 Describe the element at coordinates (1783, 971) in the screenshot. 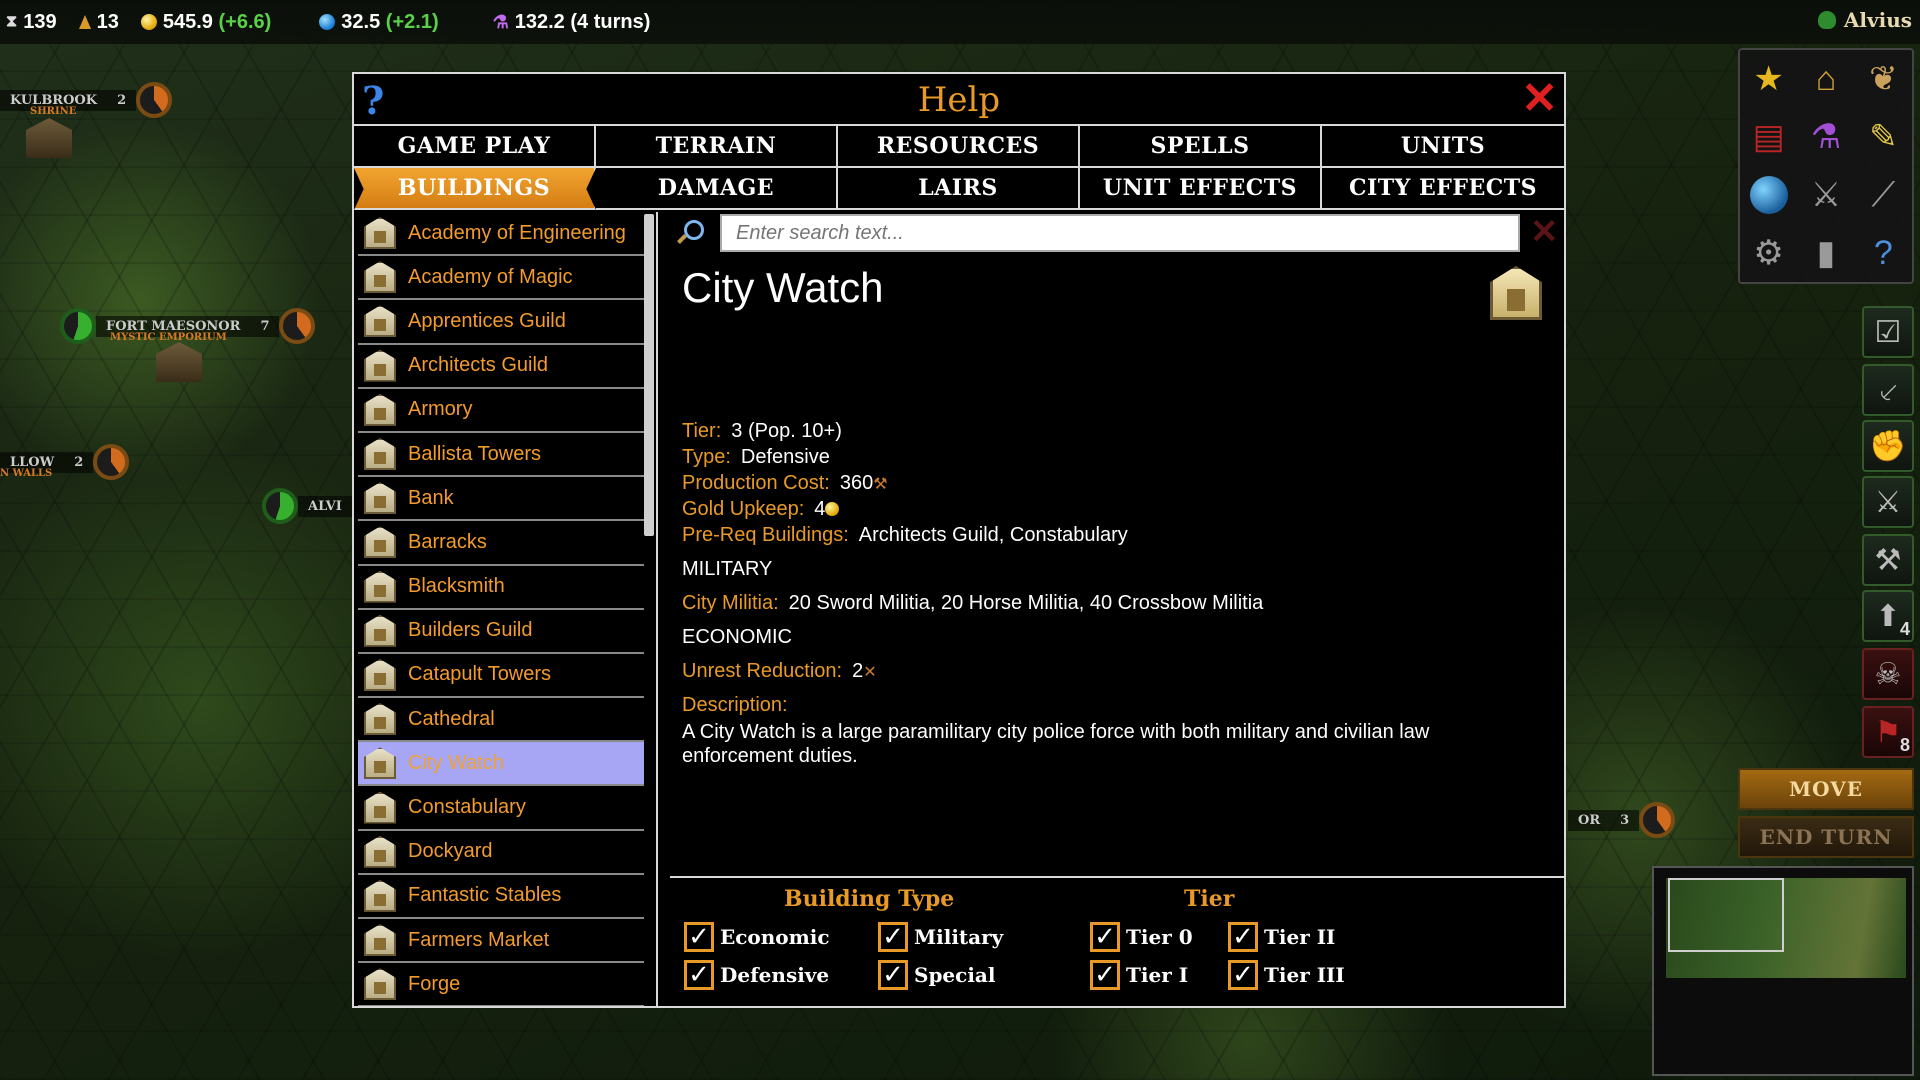

I see `minimap` at that location.